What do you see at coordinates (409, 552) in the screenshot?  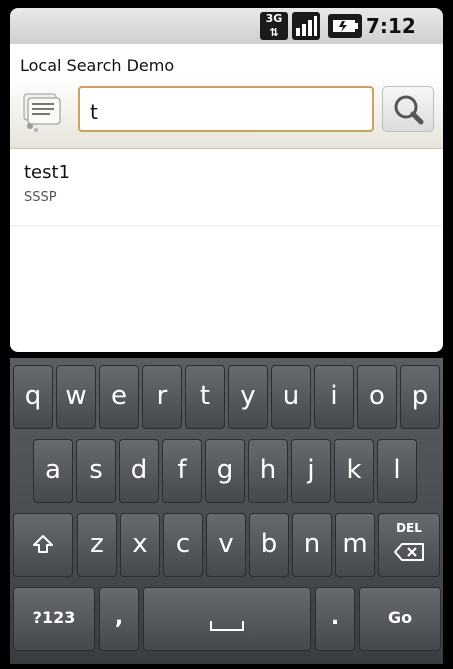 I see `backspace-icon` at bounding box center [409, 552].